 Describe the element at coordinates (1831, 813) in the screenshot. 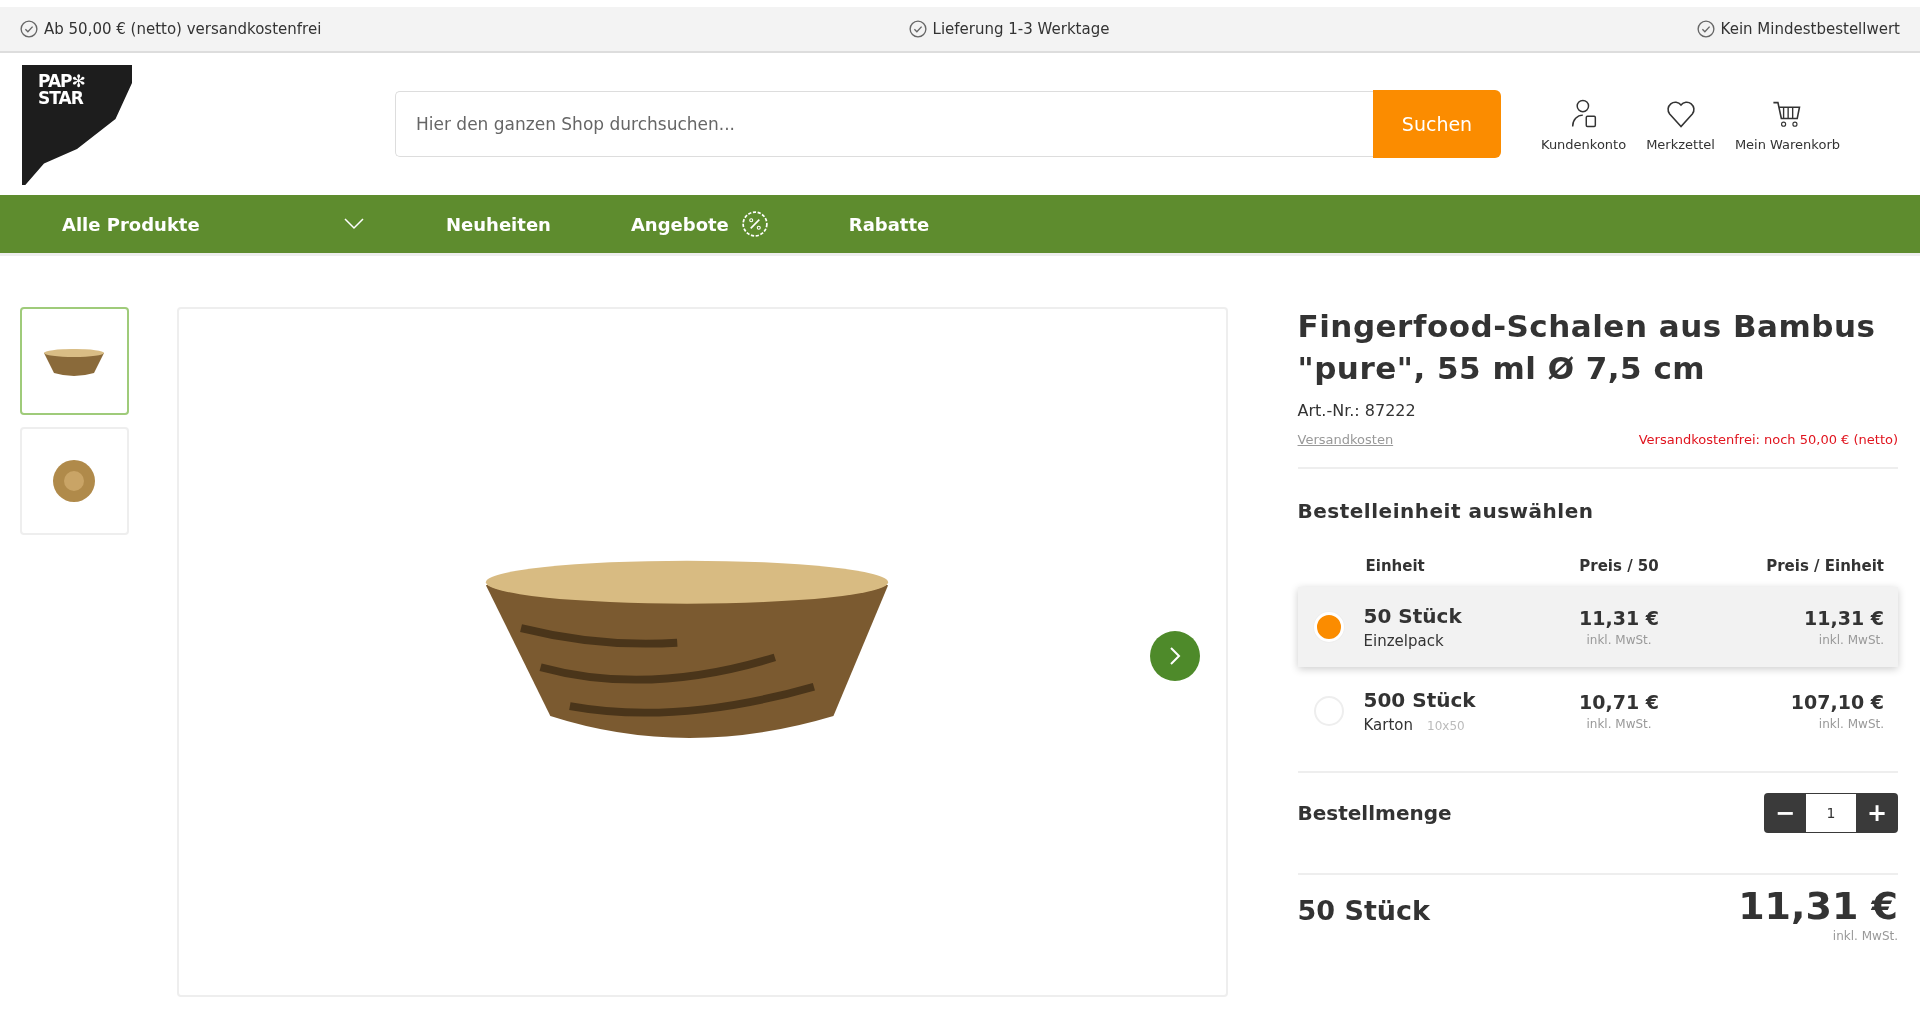

I see `quantity-field: 1` at that location.